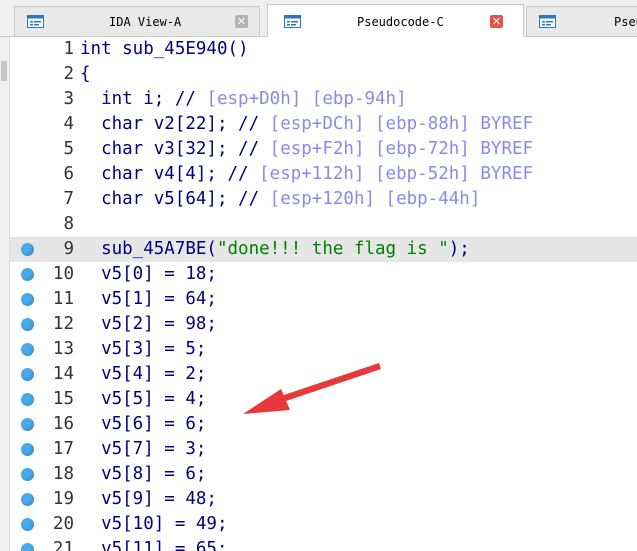 The width and height of the screenshot is (637, 551). I want to click on code-text: v5[4] = 2;, so click(143, 374).